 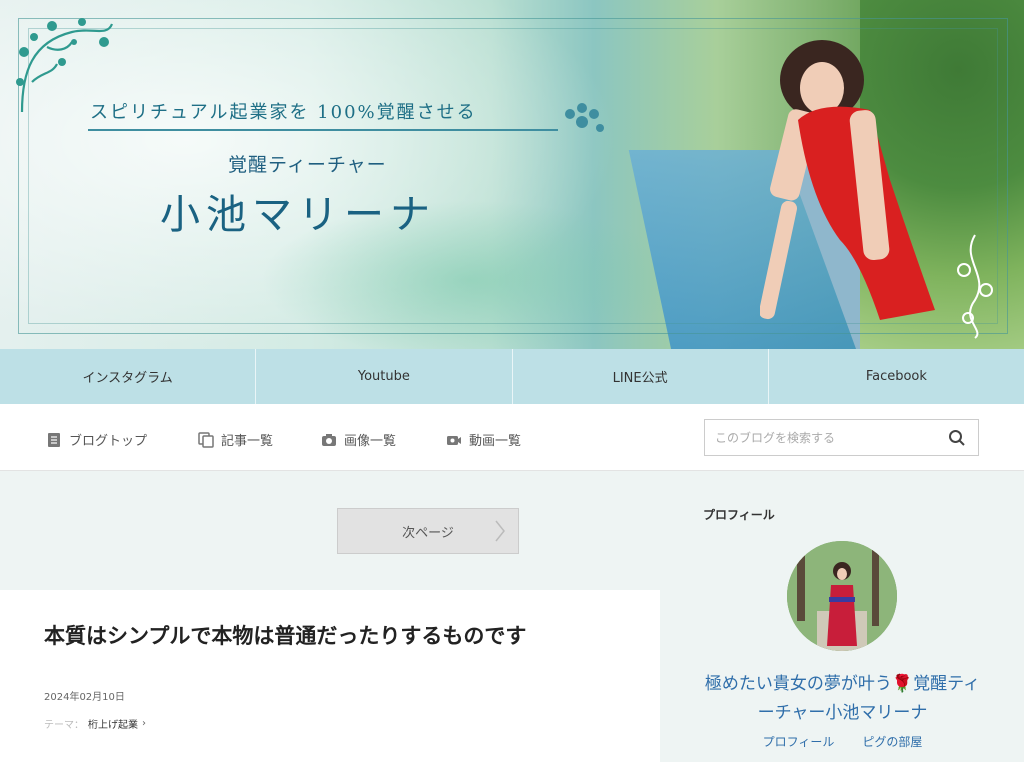 I want to click on tagline-rule, so click(x=323, y=130).